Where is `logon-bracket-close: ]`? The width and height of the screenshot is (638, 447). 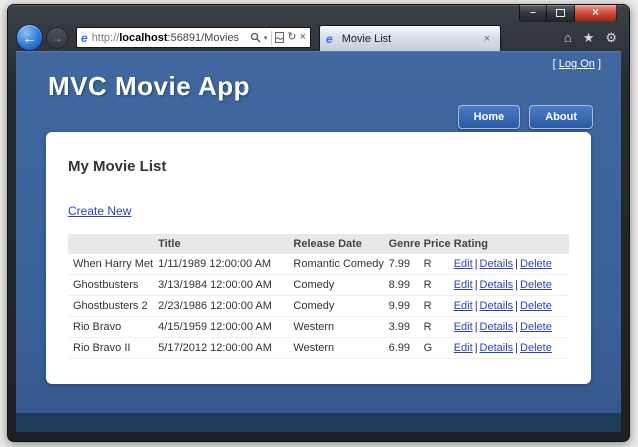 logon-bracket-close: ] is located at coordinates (599, 64).